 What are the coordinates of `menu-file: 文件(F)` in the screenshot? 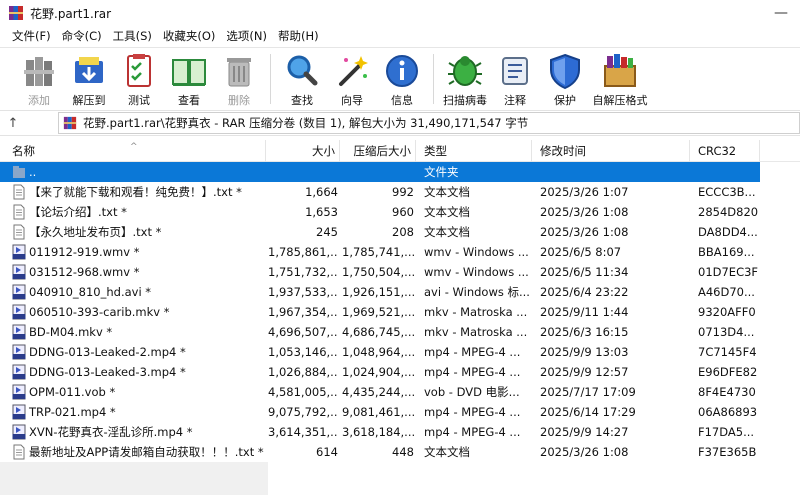 It's located at (33, 36).